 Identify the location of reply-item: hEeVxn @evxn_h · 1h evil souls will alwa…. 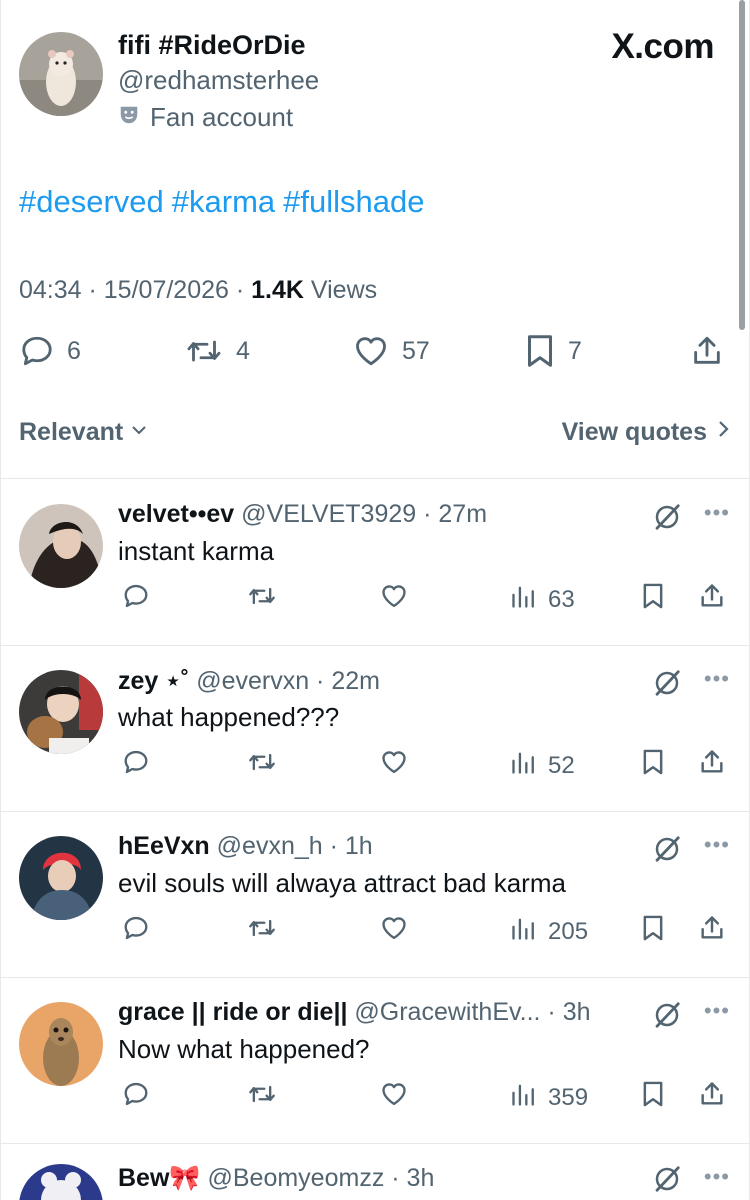
(375, 895).